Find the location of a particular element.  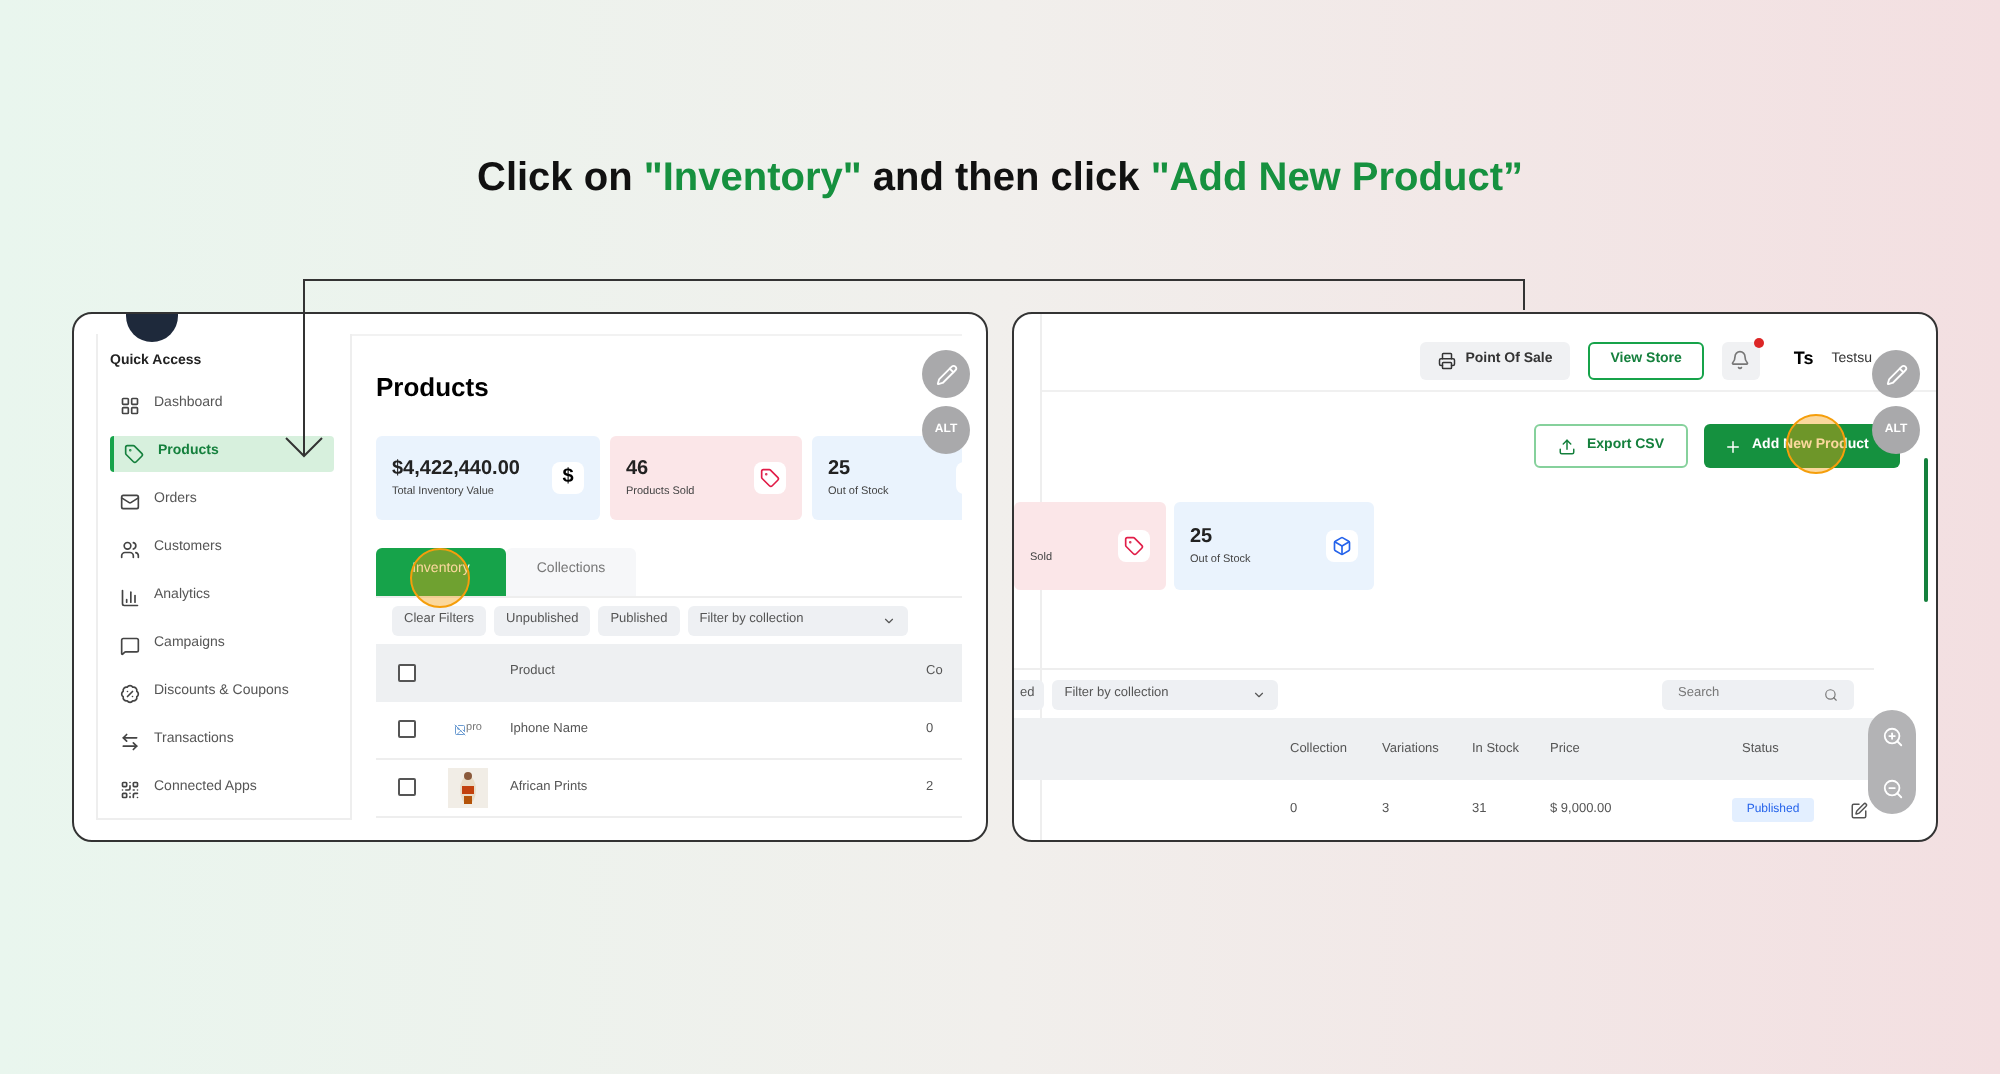

search-icon is located at coordinates (1831, 694).